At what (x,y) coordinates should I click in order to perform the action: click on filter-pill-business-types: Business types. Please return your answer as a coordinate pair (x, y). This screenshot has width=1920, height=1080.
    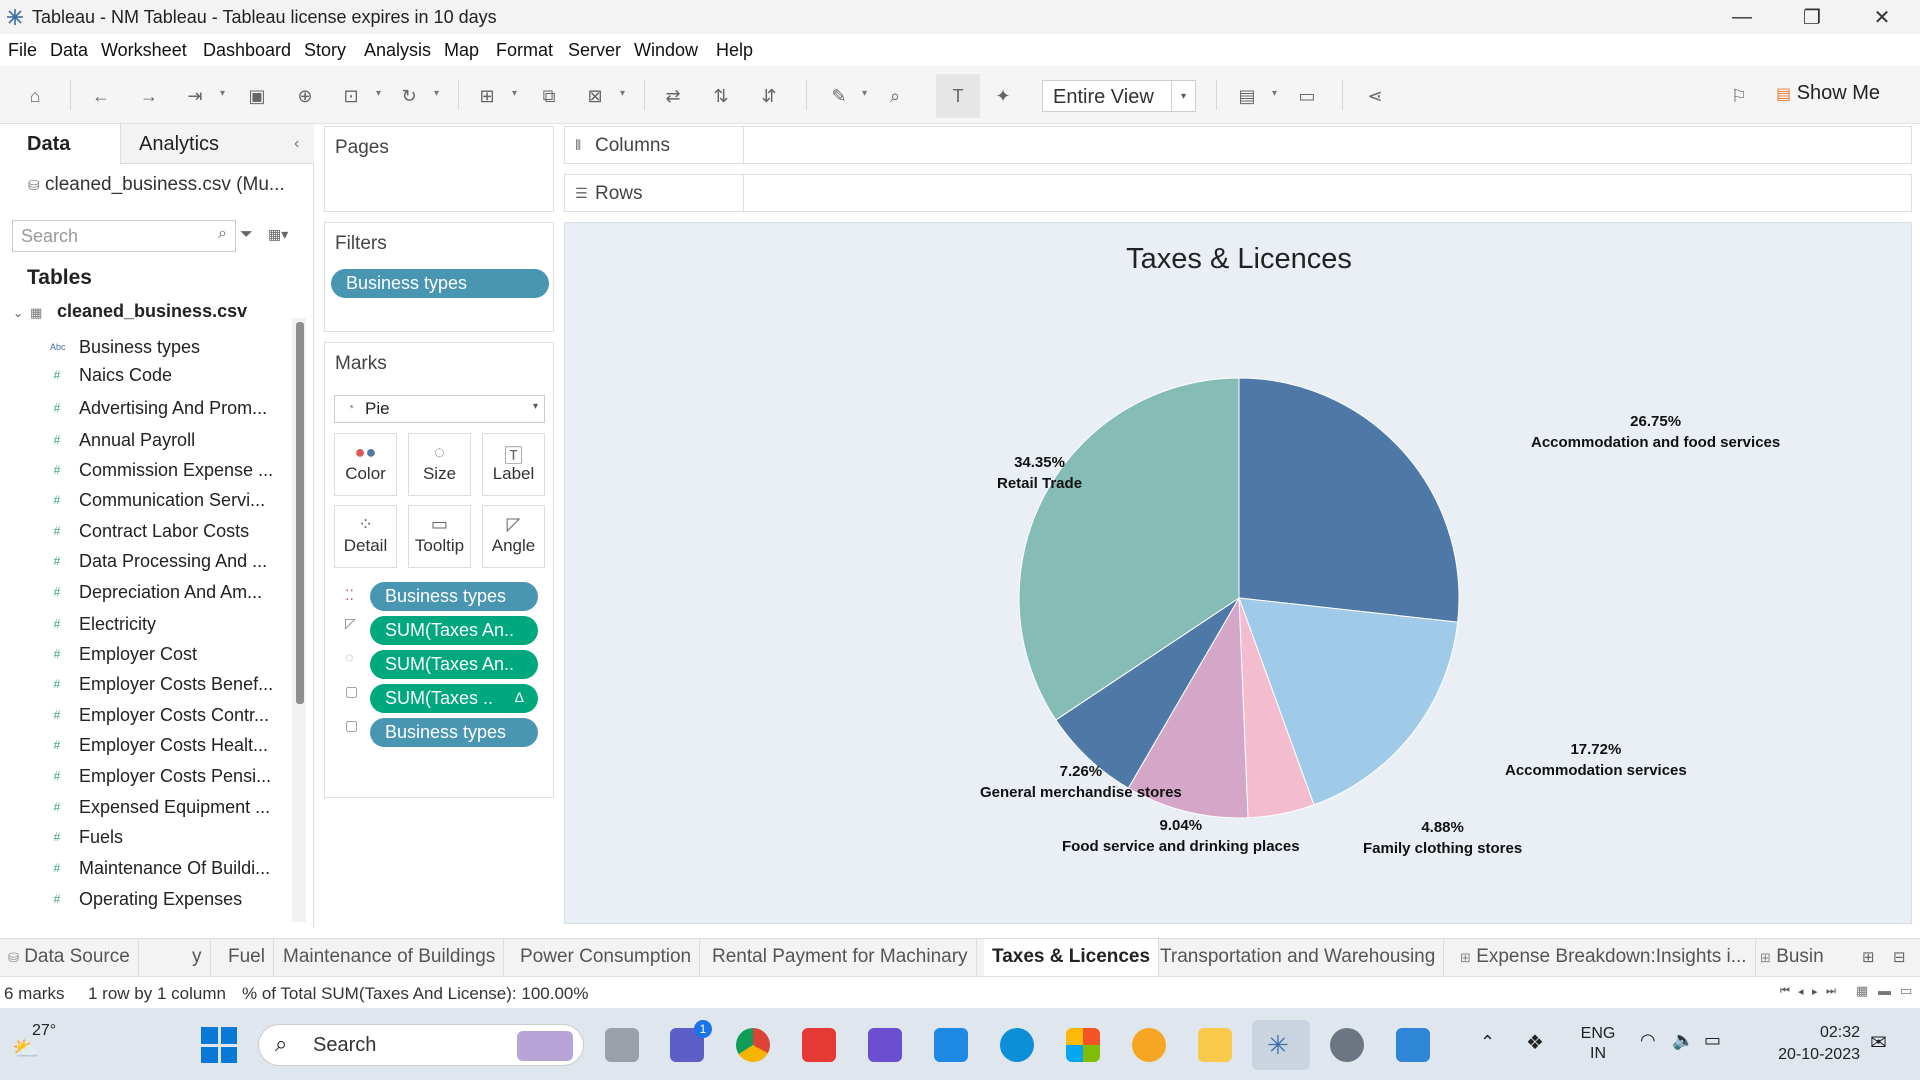
    Looking at the image, I should click on (440, 283).